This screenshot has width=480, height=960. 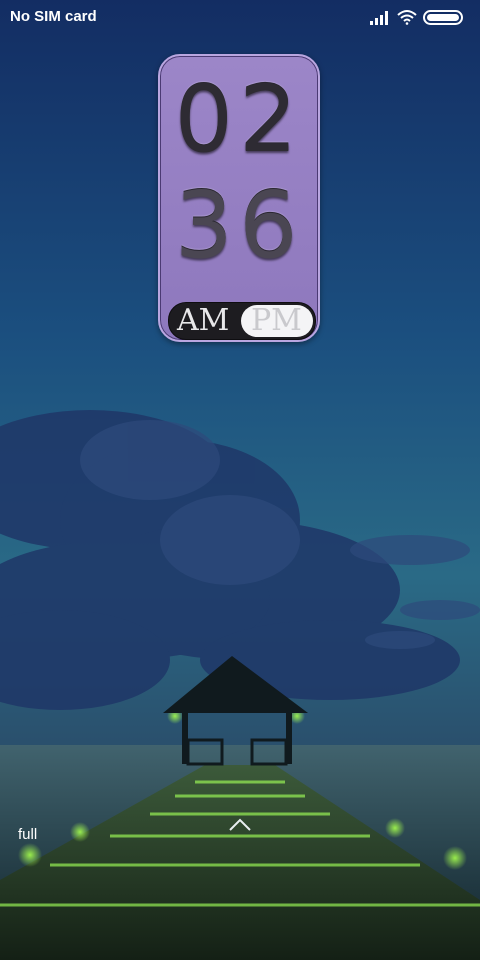 I want to click on clock-widget: 02 36 AM PM, so click(x=239, y=198).